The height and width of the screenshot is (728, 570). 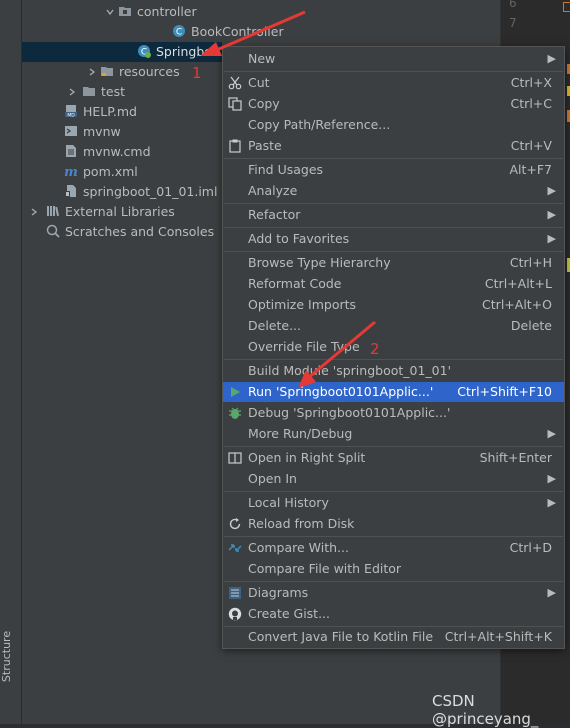 What do you see at coordinates (393, 215) in the screenshot?
I see `menu-item-refactor: Refactor ▶` at bounding box center [393, 215].